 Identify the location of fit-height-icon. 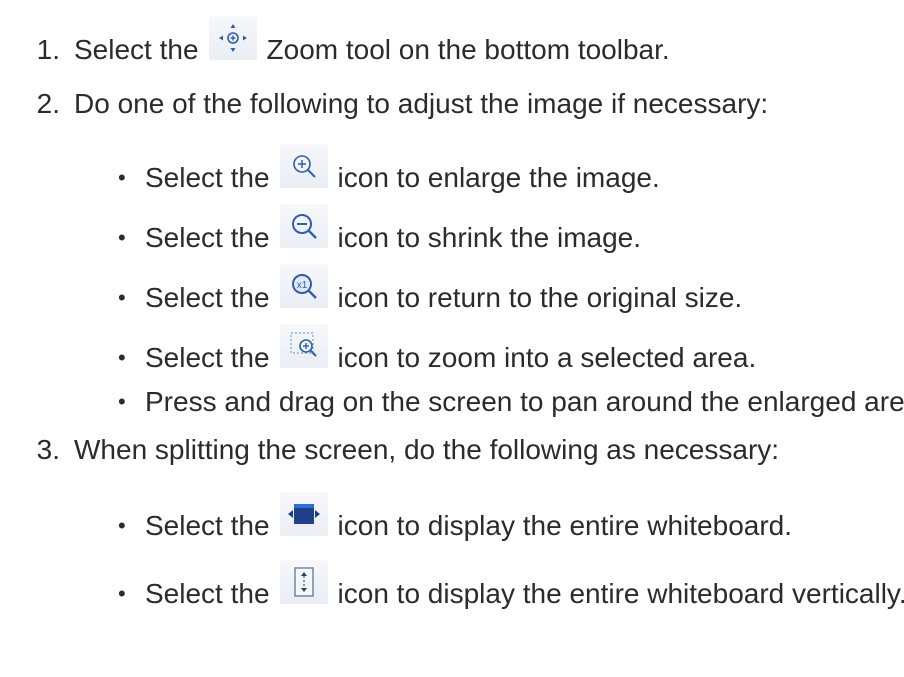
(303, 582).